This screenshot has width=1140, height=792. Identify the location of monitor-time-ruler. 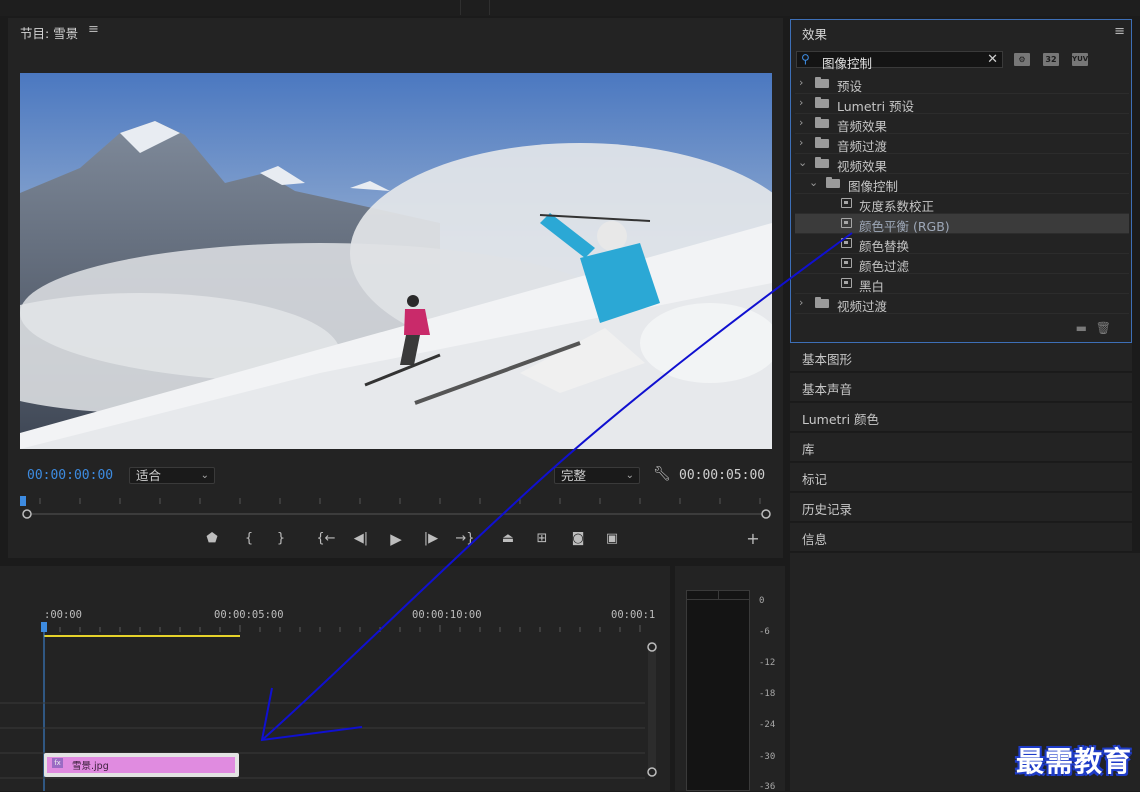
(396, 508).